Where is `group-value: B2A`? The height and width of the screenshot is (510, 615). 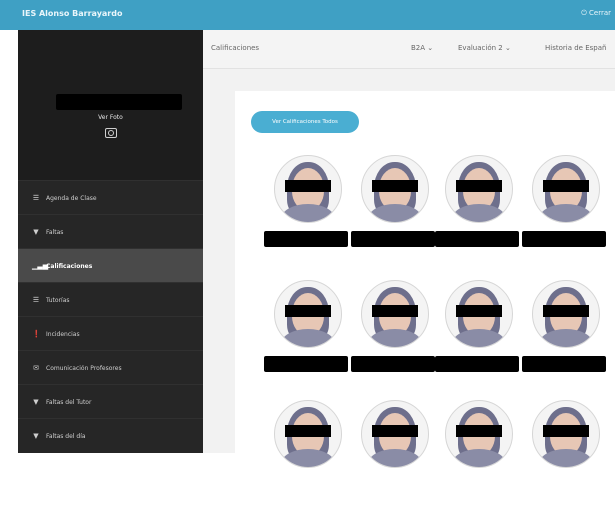
group-value: B2A is located at coordinates (418, 48).